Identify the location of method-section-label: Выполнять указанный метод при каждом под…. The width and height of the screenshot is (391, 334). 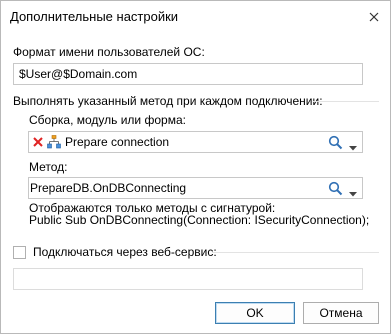
(168, 101).